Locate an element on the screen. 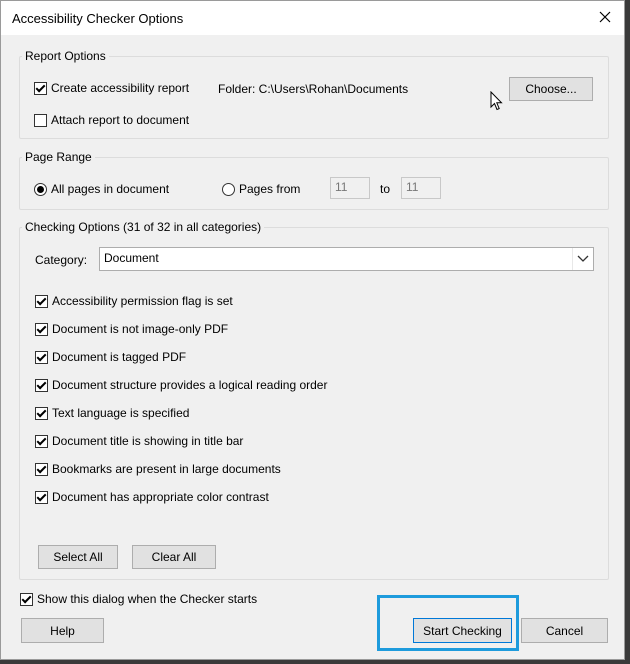 The image size is (630, 664). create-report-label: Create accessibility report is located at coordinates (120, 88).